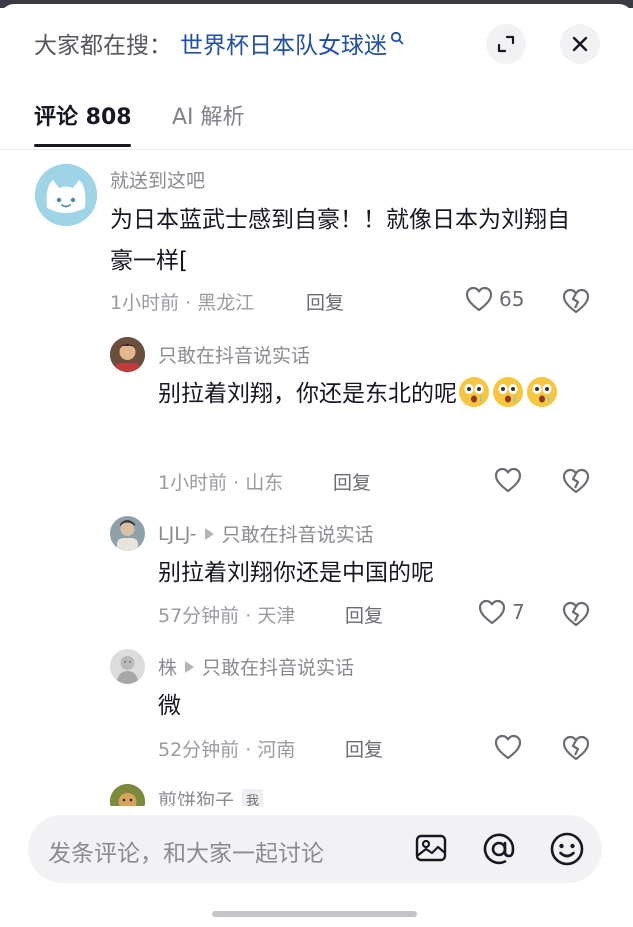  Describe the element at coordinates (103, 46) in the screenshot. I see `search-prefix: 大家都在搜：` at that location.